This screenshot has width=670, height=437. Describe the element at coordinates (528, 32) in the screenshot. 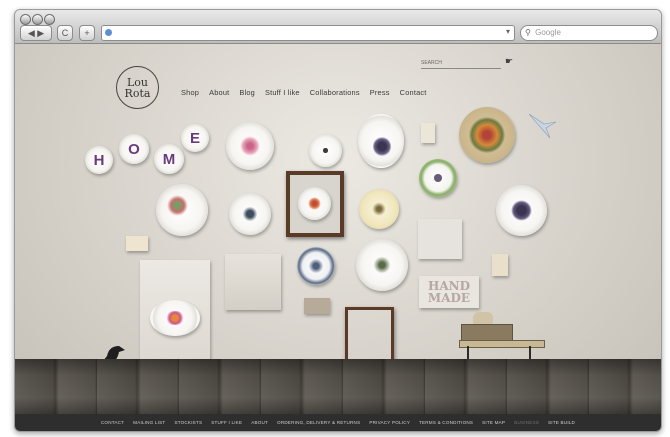

I see `search-icon: ⚲` at that location.